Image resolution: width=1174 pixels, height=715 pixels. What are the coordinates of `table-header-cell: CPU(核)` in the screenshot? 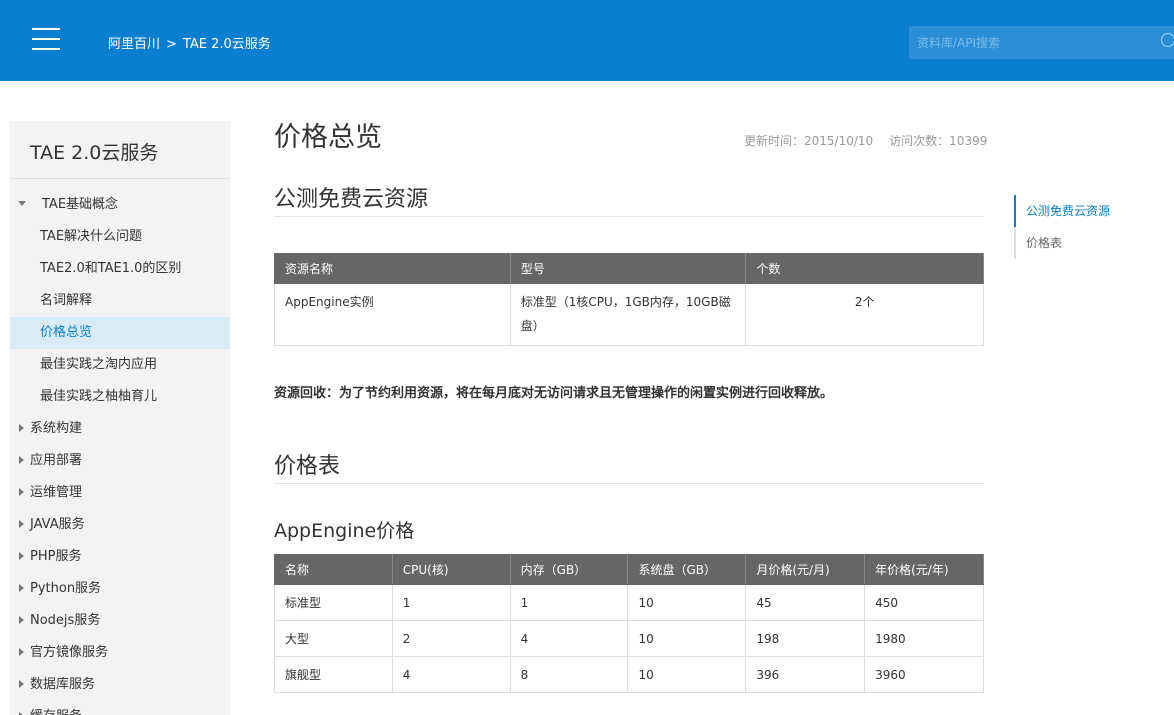 It's located at (451, 569).